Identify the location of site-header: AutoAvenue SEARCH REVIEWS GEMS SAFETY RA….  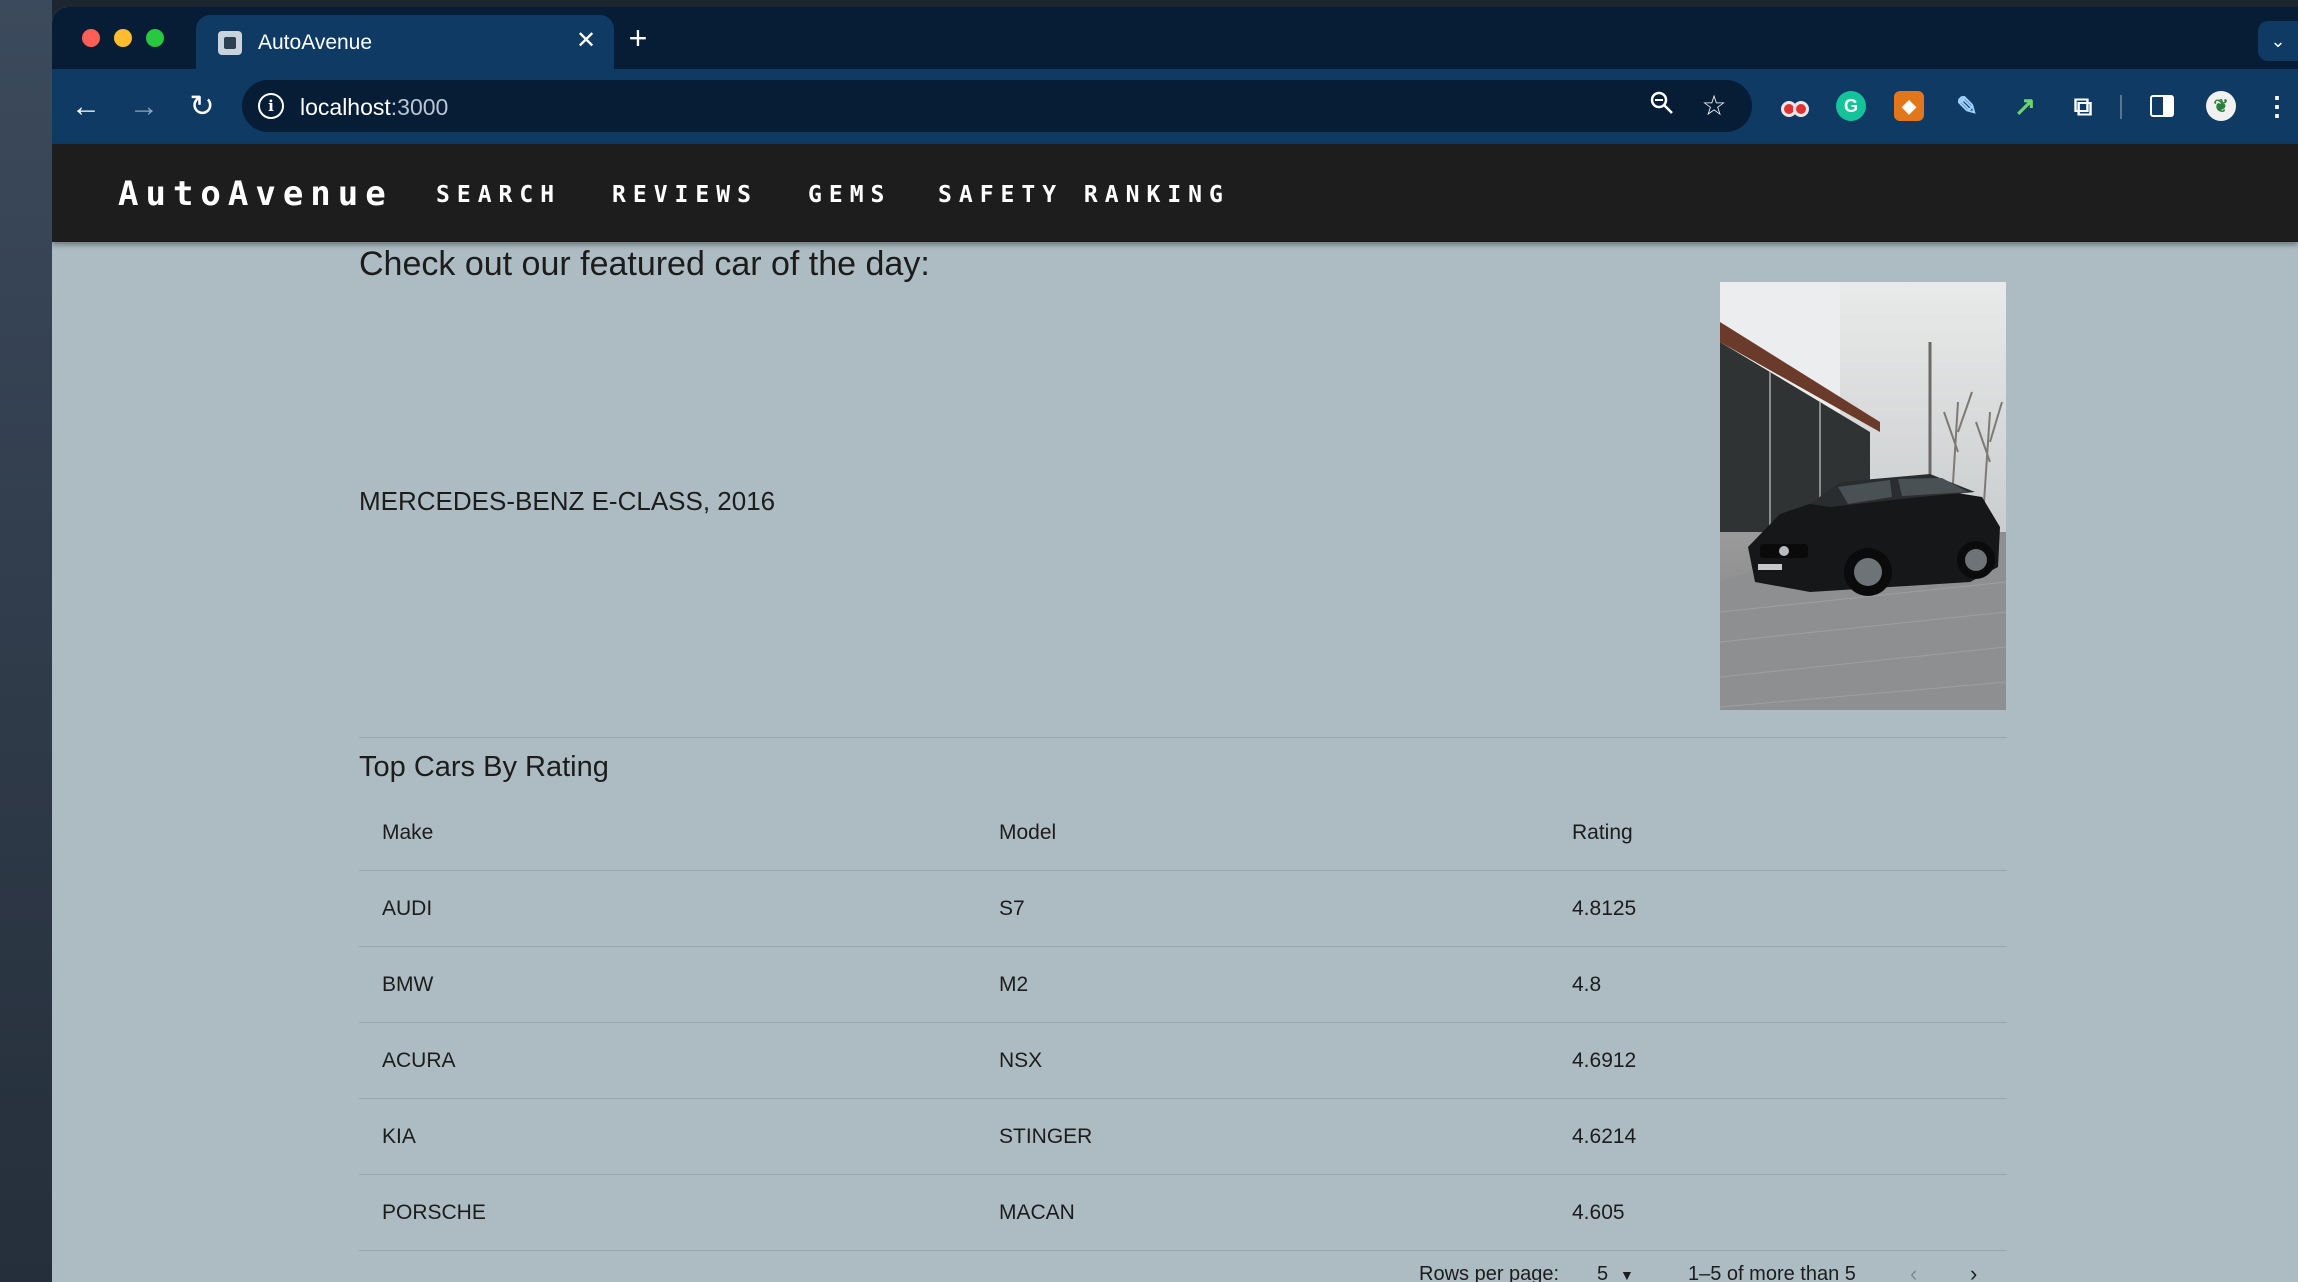
(1175, 193).